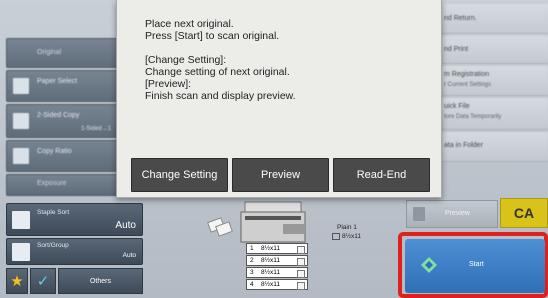 This screenshot has height=298, width=548. Describe the element at coordinates (52, 183) in the screenshot. I see `exposure-label: Exposure` at that location.